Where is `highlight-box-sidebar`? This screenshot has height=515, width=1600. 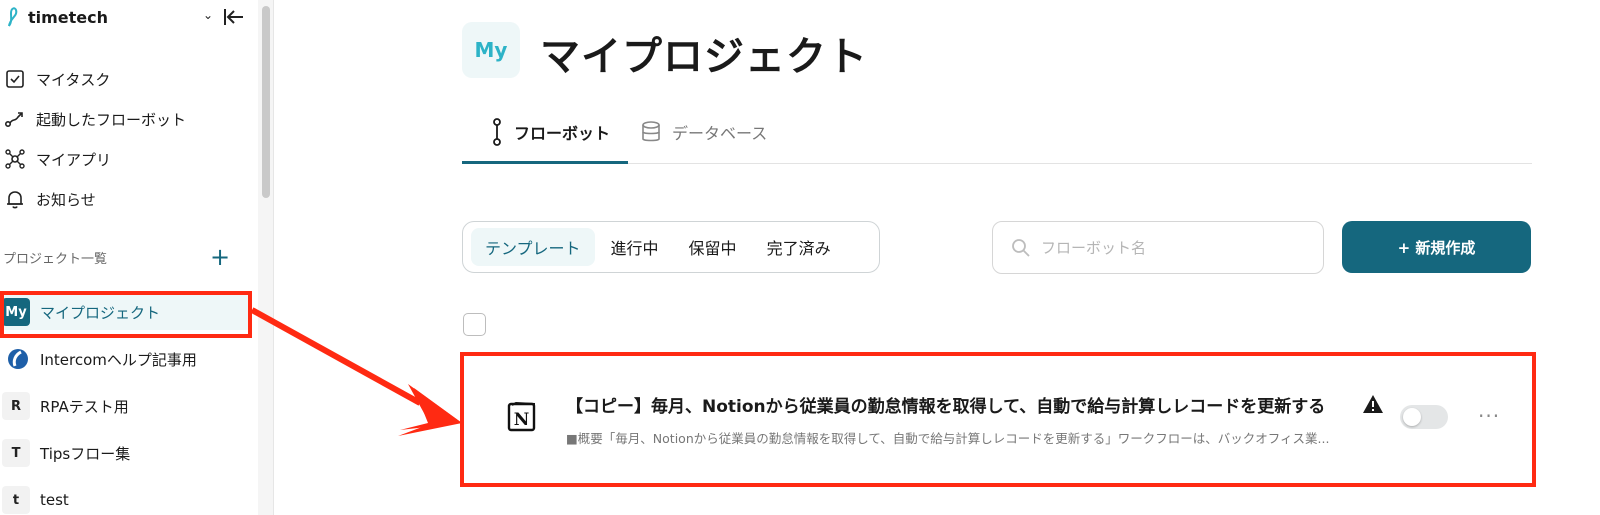
highlight-box-sidebar is located at coordinates (126, 314).